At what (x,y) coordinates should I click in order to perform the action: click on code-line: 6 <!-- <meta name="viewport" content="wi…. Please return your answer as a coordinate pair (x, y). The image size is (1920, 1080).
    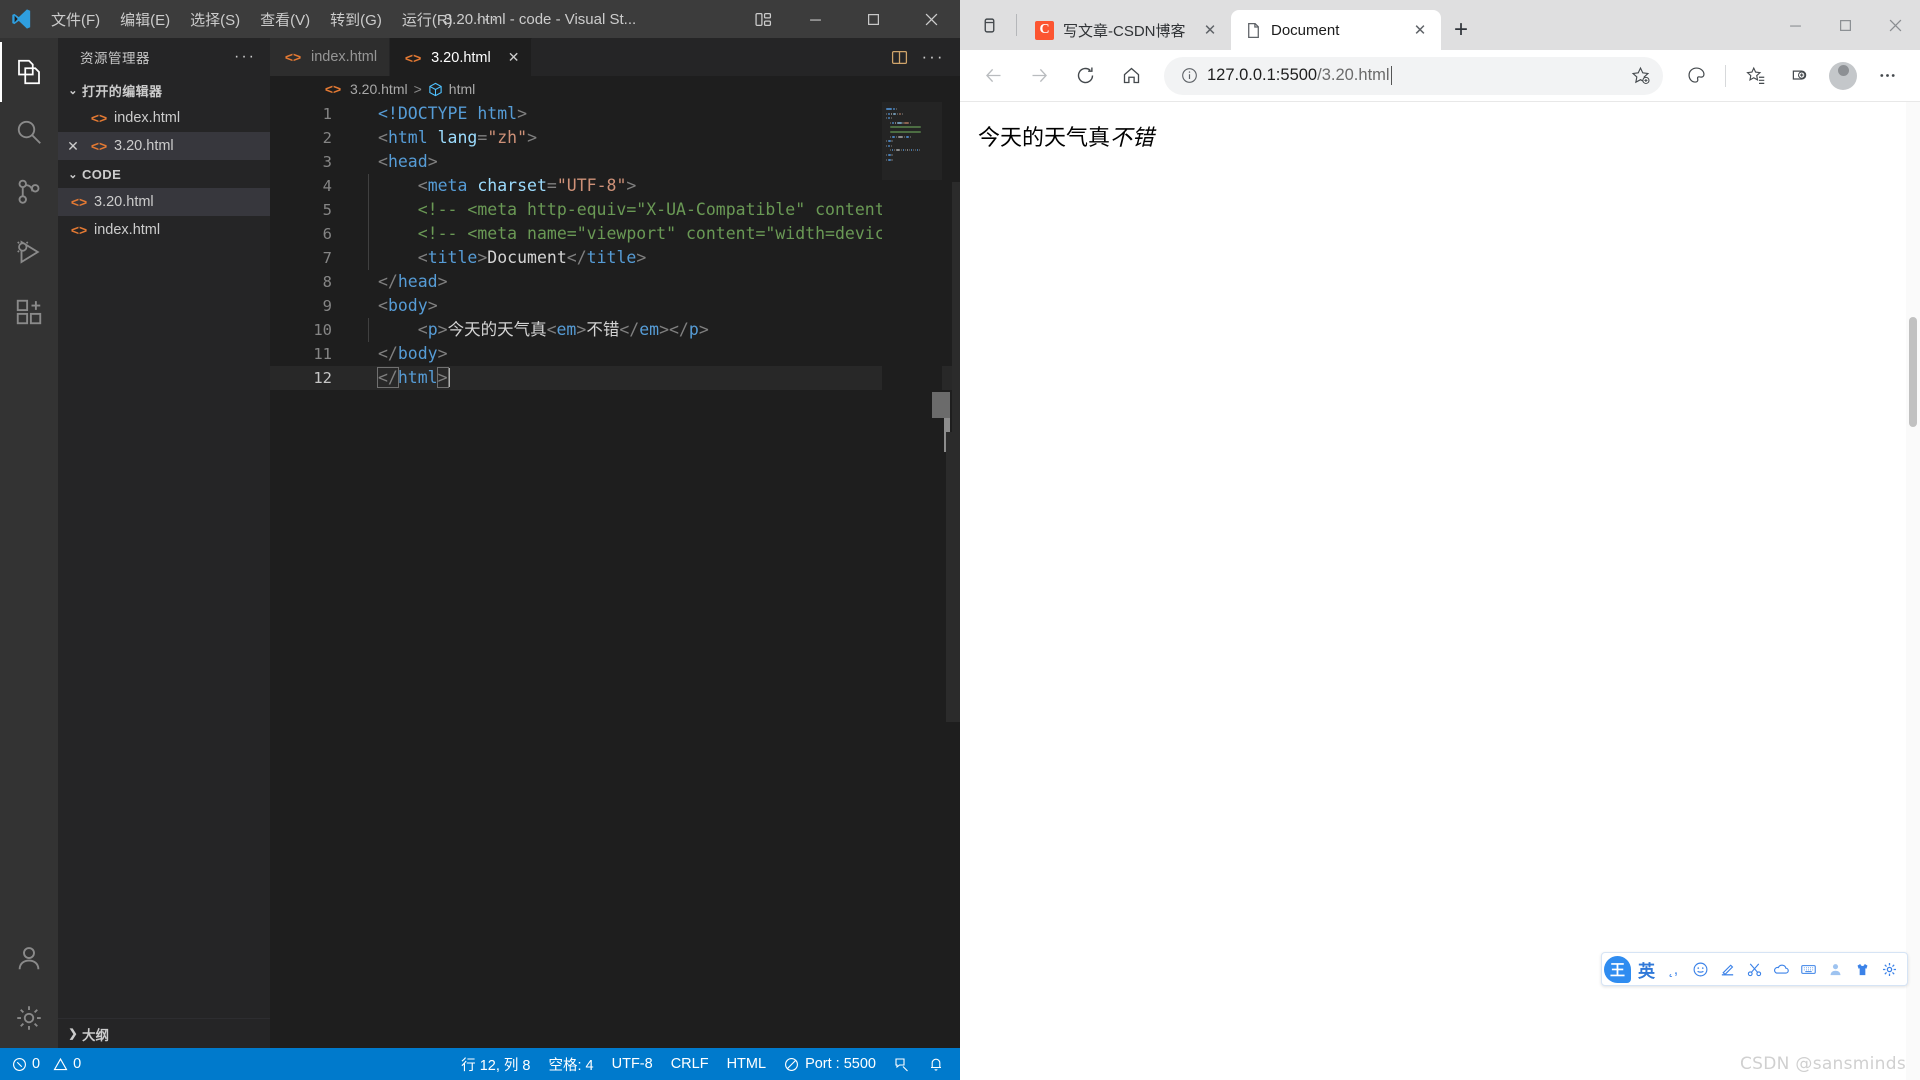
    Looking at the image, I should click on (615, 234).